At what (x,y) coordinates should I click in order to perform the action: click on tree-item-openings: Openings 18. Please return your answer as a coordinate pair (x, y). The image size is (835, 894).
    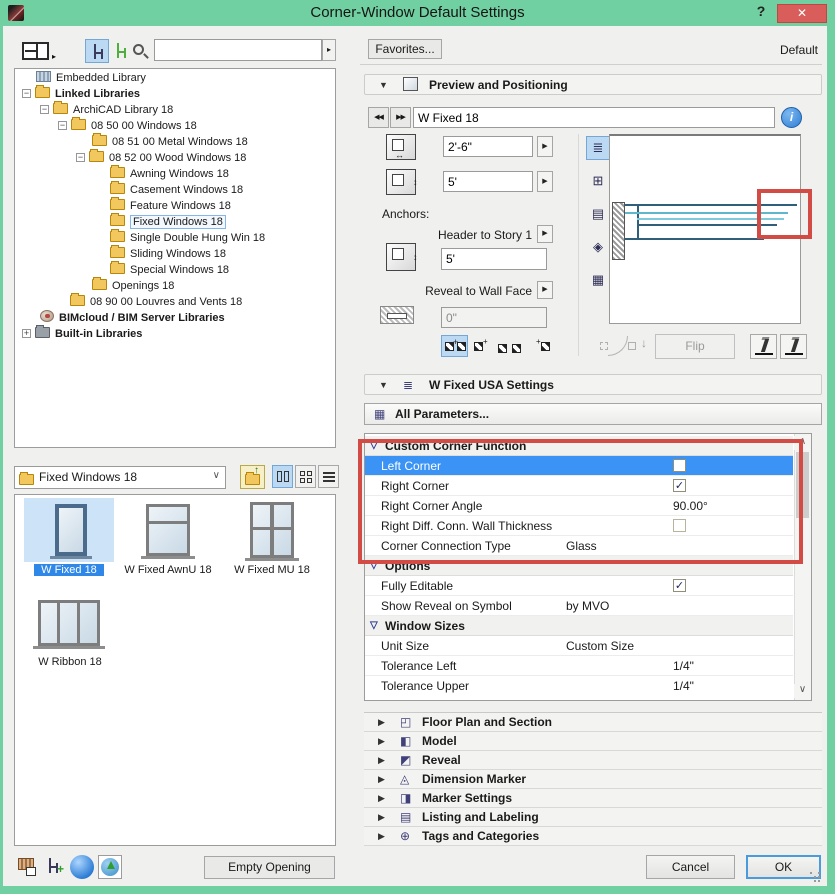
    Looking at the image, I should click on (133, 285).